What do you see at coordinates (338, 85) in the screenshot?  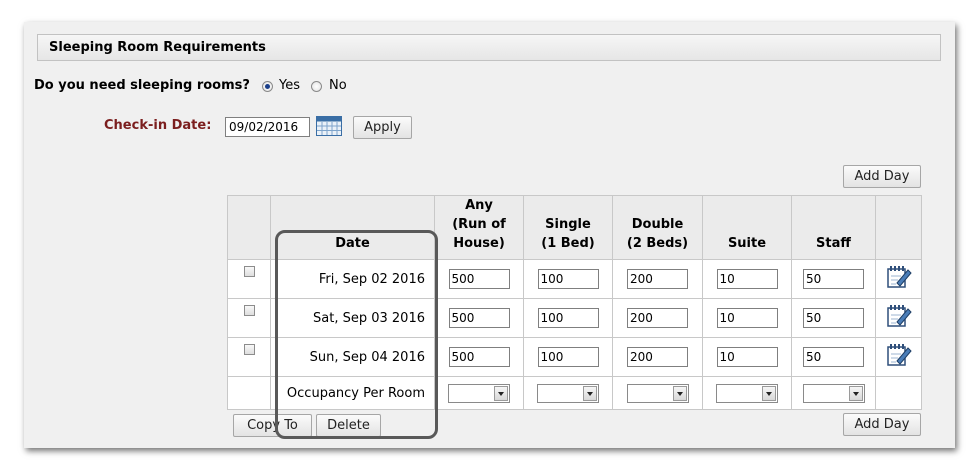 I see `radio-no-label: No` at bounding box center [338, 85].